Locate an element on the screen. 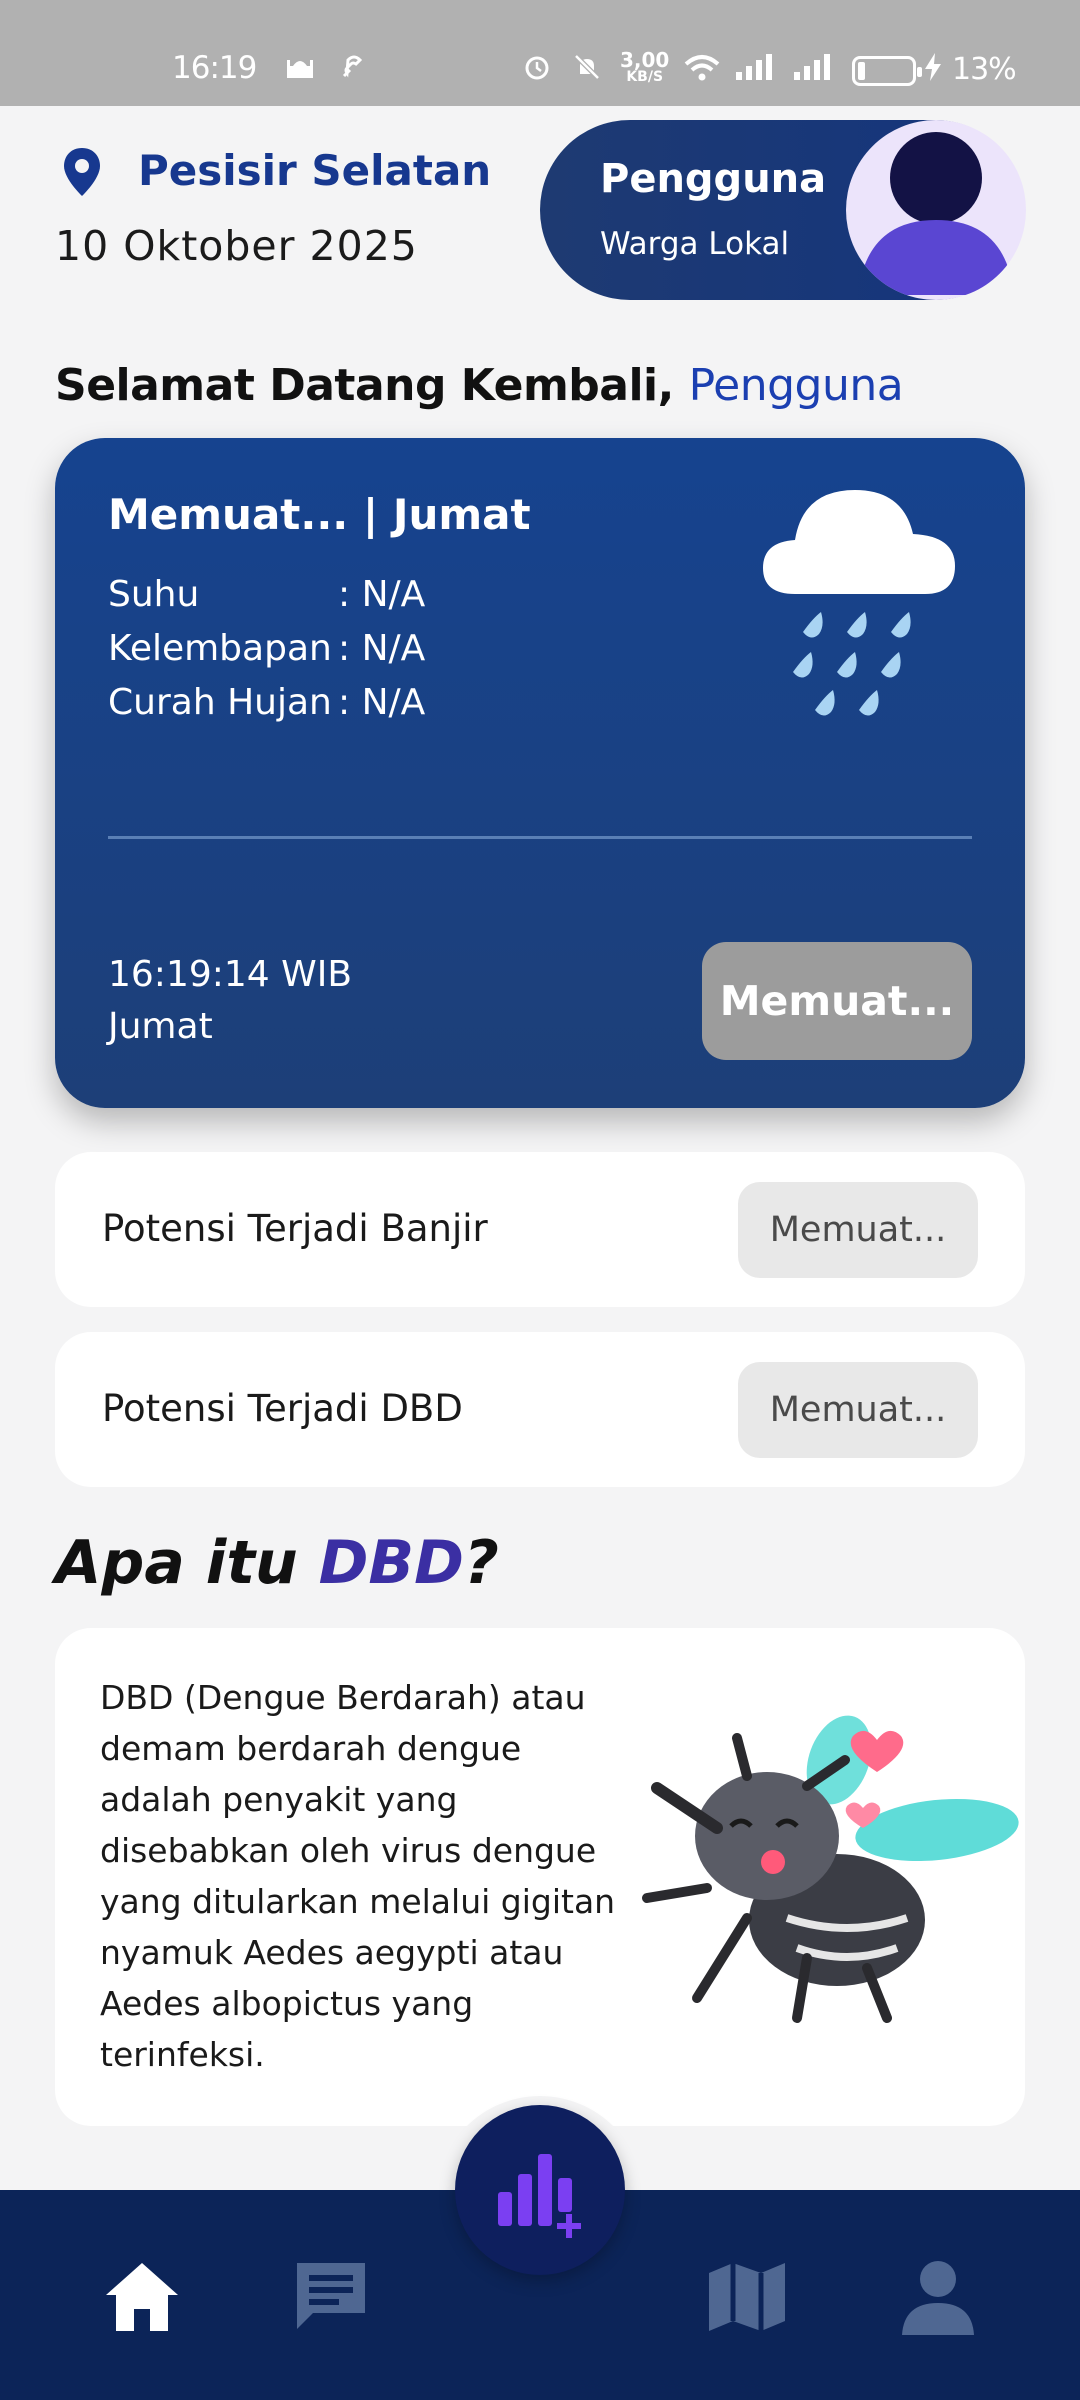  net-speed-value: 3,00 is located at coordinates (645, 60).